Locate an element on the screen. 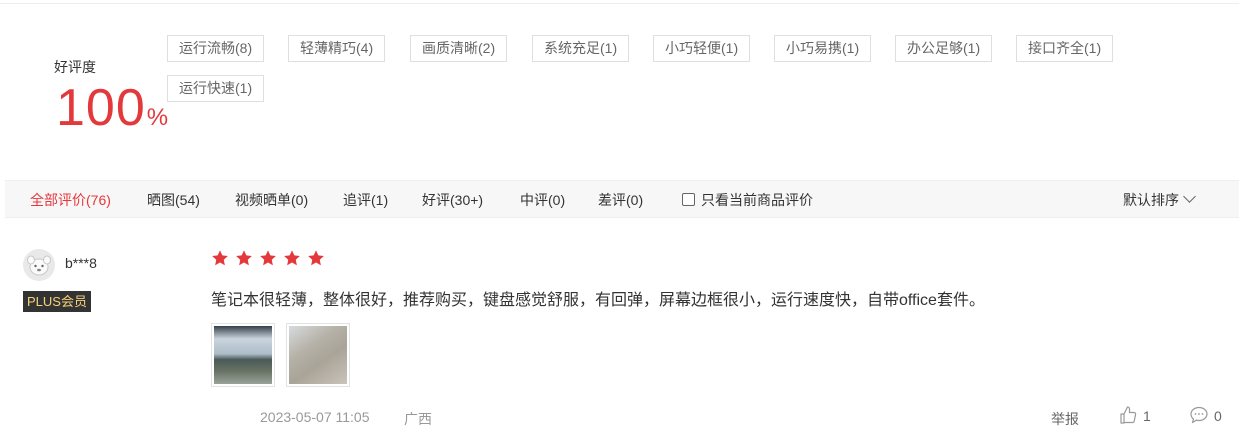 The image size is (1239, 443). tag-item: 系统充足(1) is located at coordinates (581, 48).